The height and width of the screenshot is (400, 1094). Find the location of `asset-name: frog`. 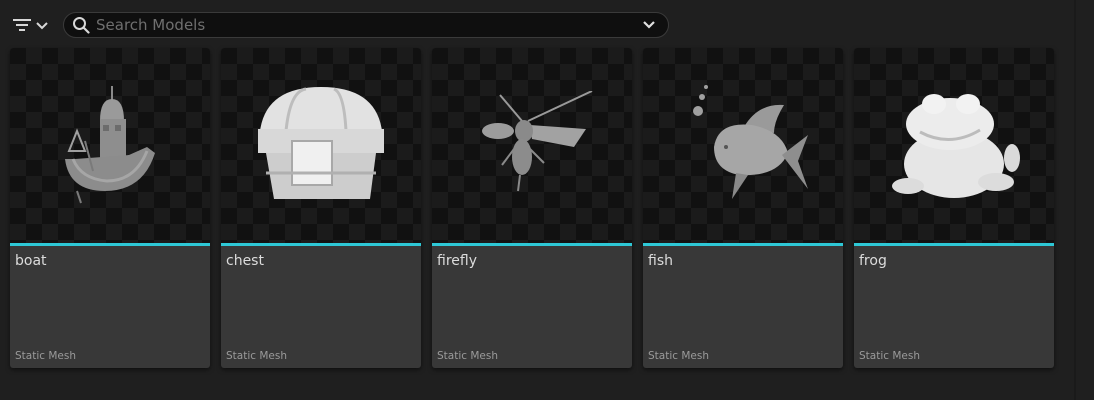

asset-name: frog is located at coordinates (873, 261).